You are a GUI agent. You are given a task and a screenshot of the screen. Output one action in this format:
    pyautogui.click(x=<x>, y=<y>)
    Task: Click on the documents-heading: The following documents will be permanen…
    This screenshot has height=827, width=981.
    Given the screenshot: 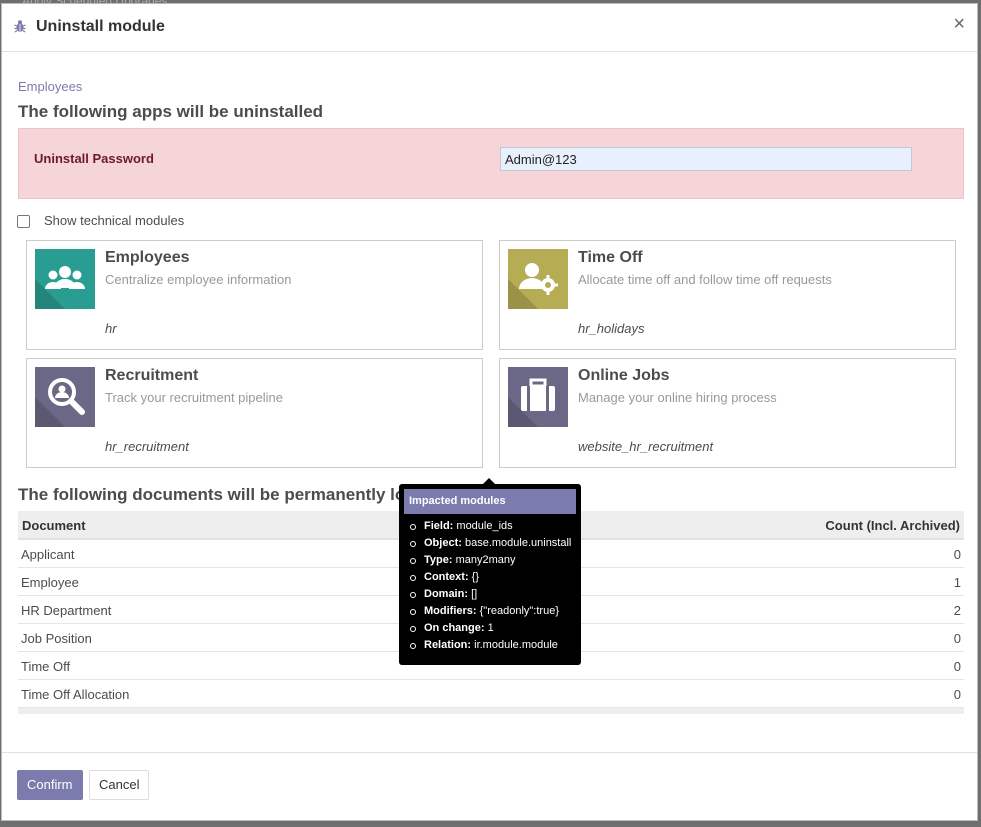 What is the action you would take?
    pyautogui.click(x=219, y=494)
    